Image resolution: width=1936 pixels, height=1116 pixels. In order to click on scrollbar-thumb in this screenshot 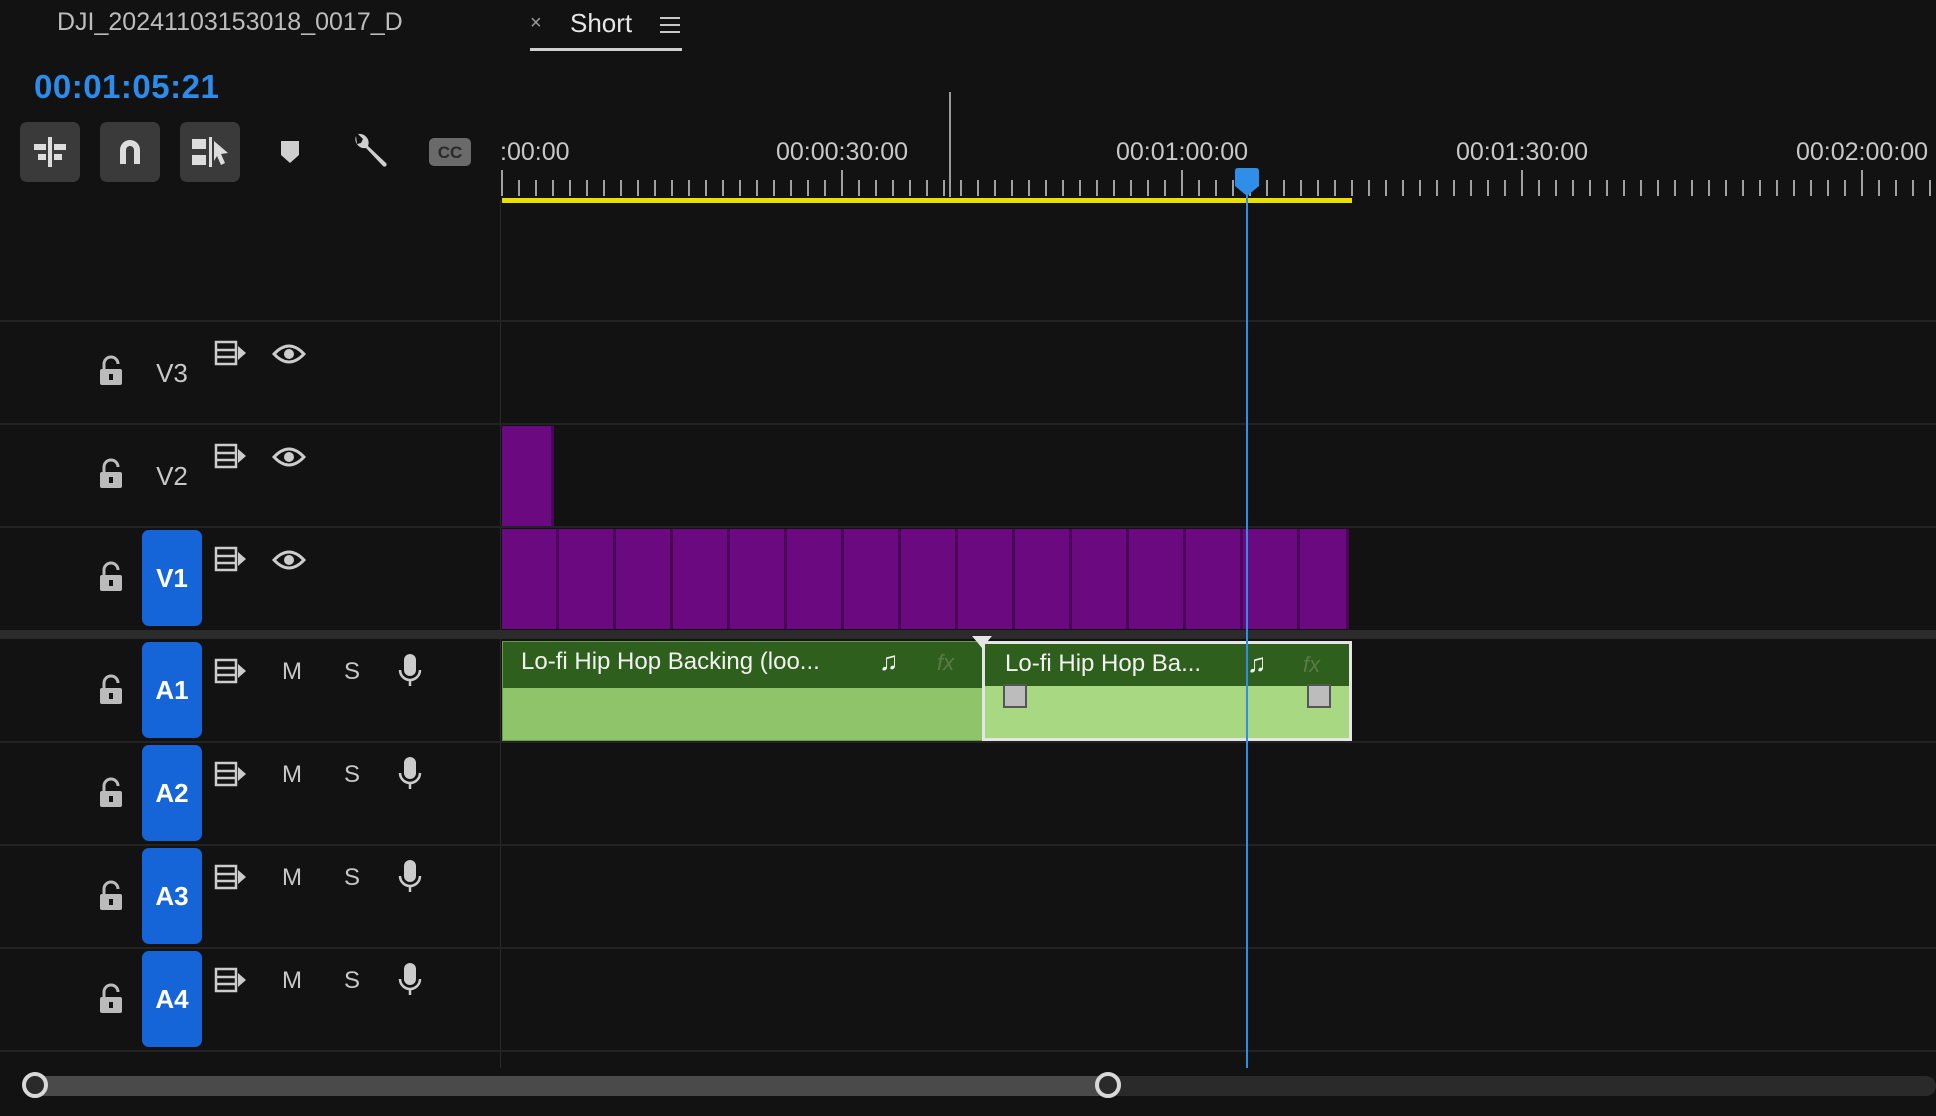, I will do `click(569, 1086)`.